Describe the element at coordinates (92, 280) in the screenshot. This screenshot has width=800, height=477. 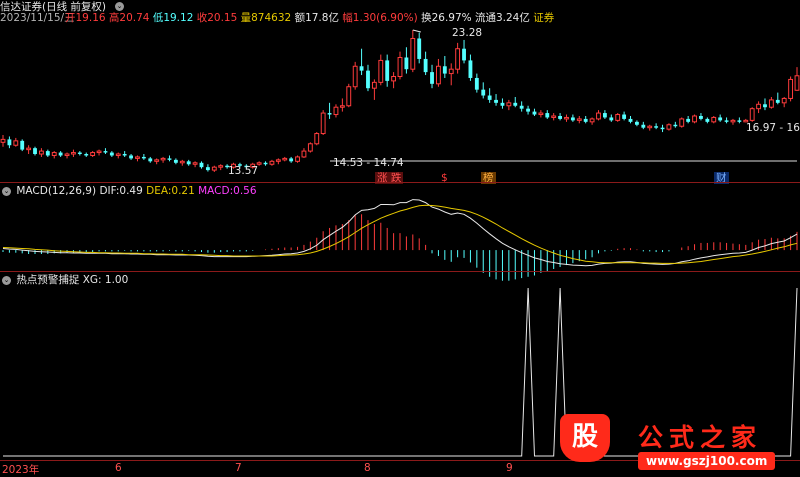
I see `xg-label: XG:` at that location.